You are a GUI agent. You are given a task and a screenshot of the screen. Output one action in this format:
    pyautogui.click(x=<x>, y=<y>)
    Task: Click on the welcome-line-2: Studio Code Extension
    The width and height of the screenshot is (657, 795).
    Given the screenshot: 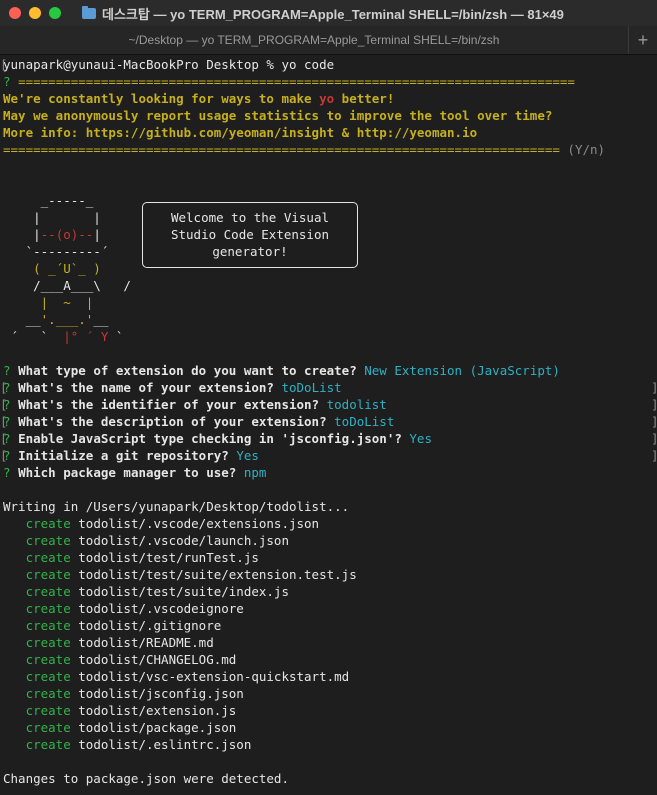 What is the action you would take?
    pyautogui.click(x=250, y=234)
    